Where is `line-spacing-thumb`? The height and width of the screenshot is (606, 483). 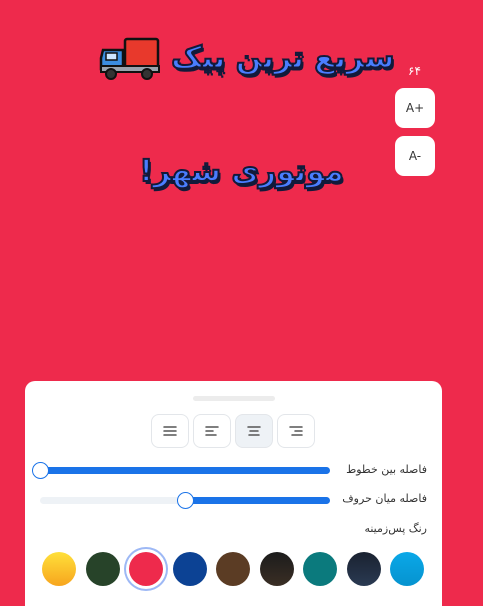
line-spacing-thumb is located at coordinates (40, 470).